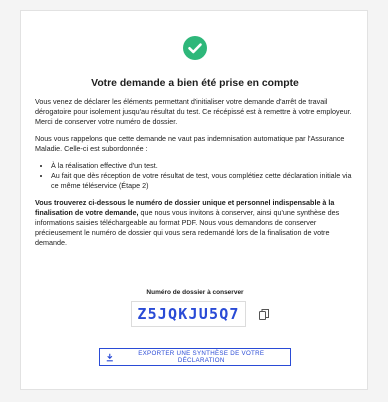  Describe the element at coordinates (188, 314) in the screenshot. I see `dossier-number: Z5JQKJU5Q7` at that location.